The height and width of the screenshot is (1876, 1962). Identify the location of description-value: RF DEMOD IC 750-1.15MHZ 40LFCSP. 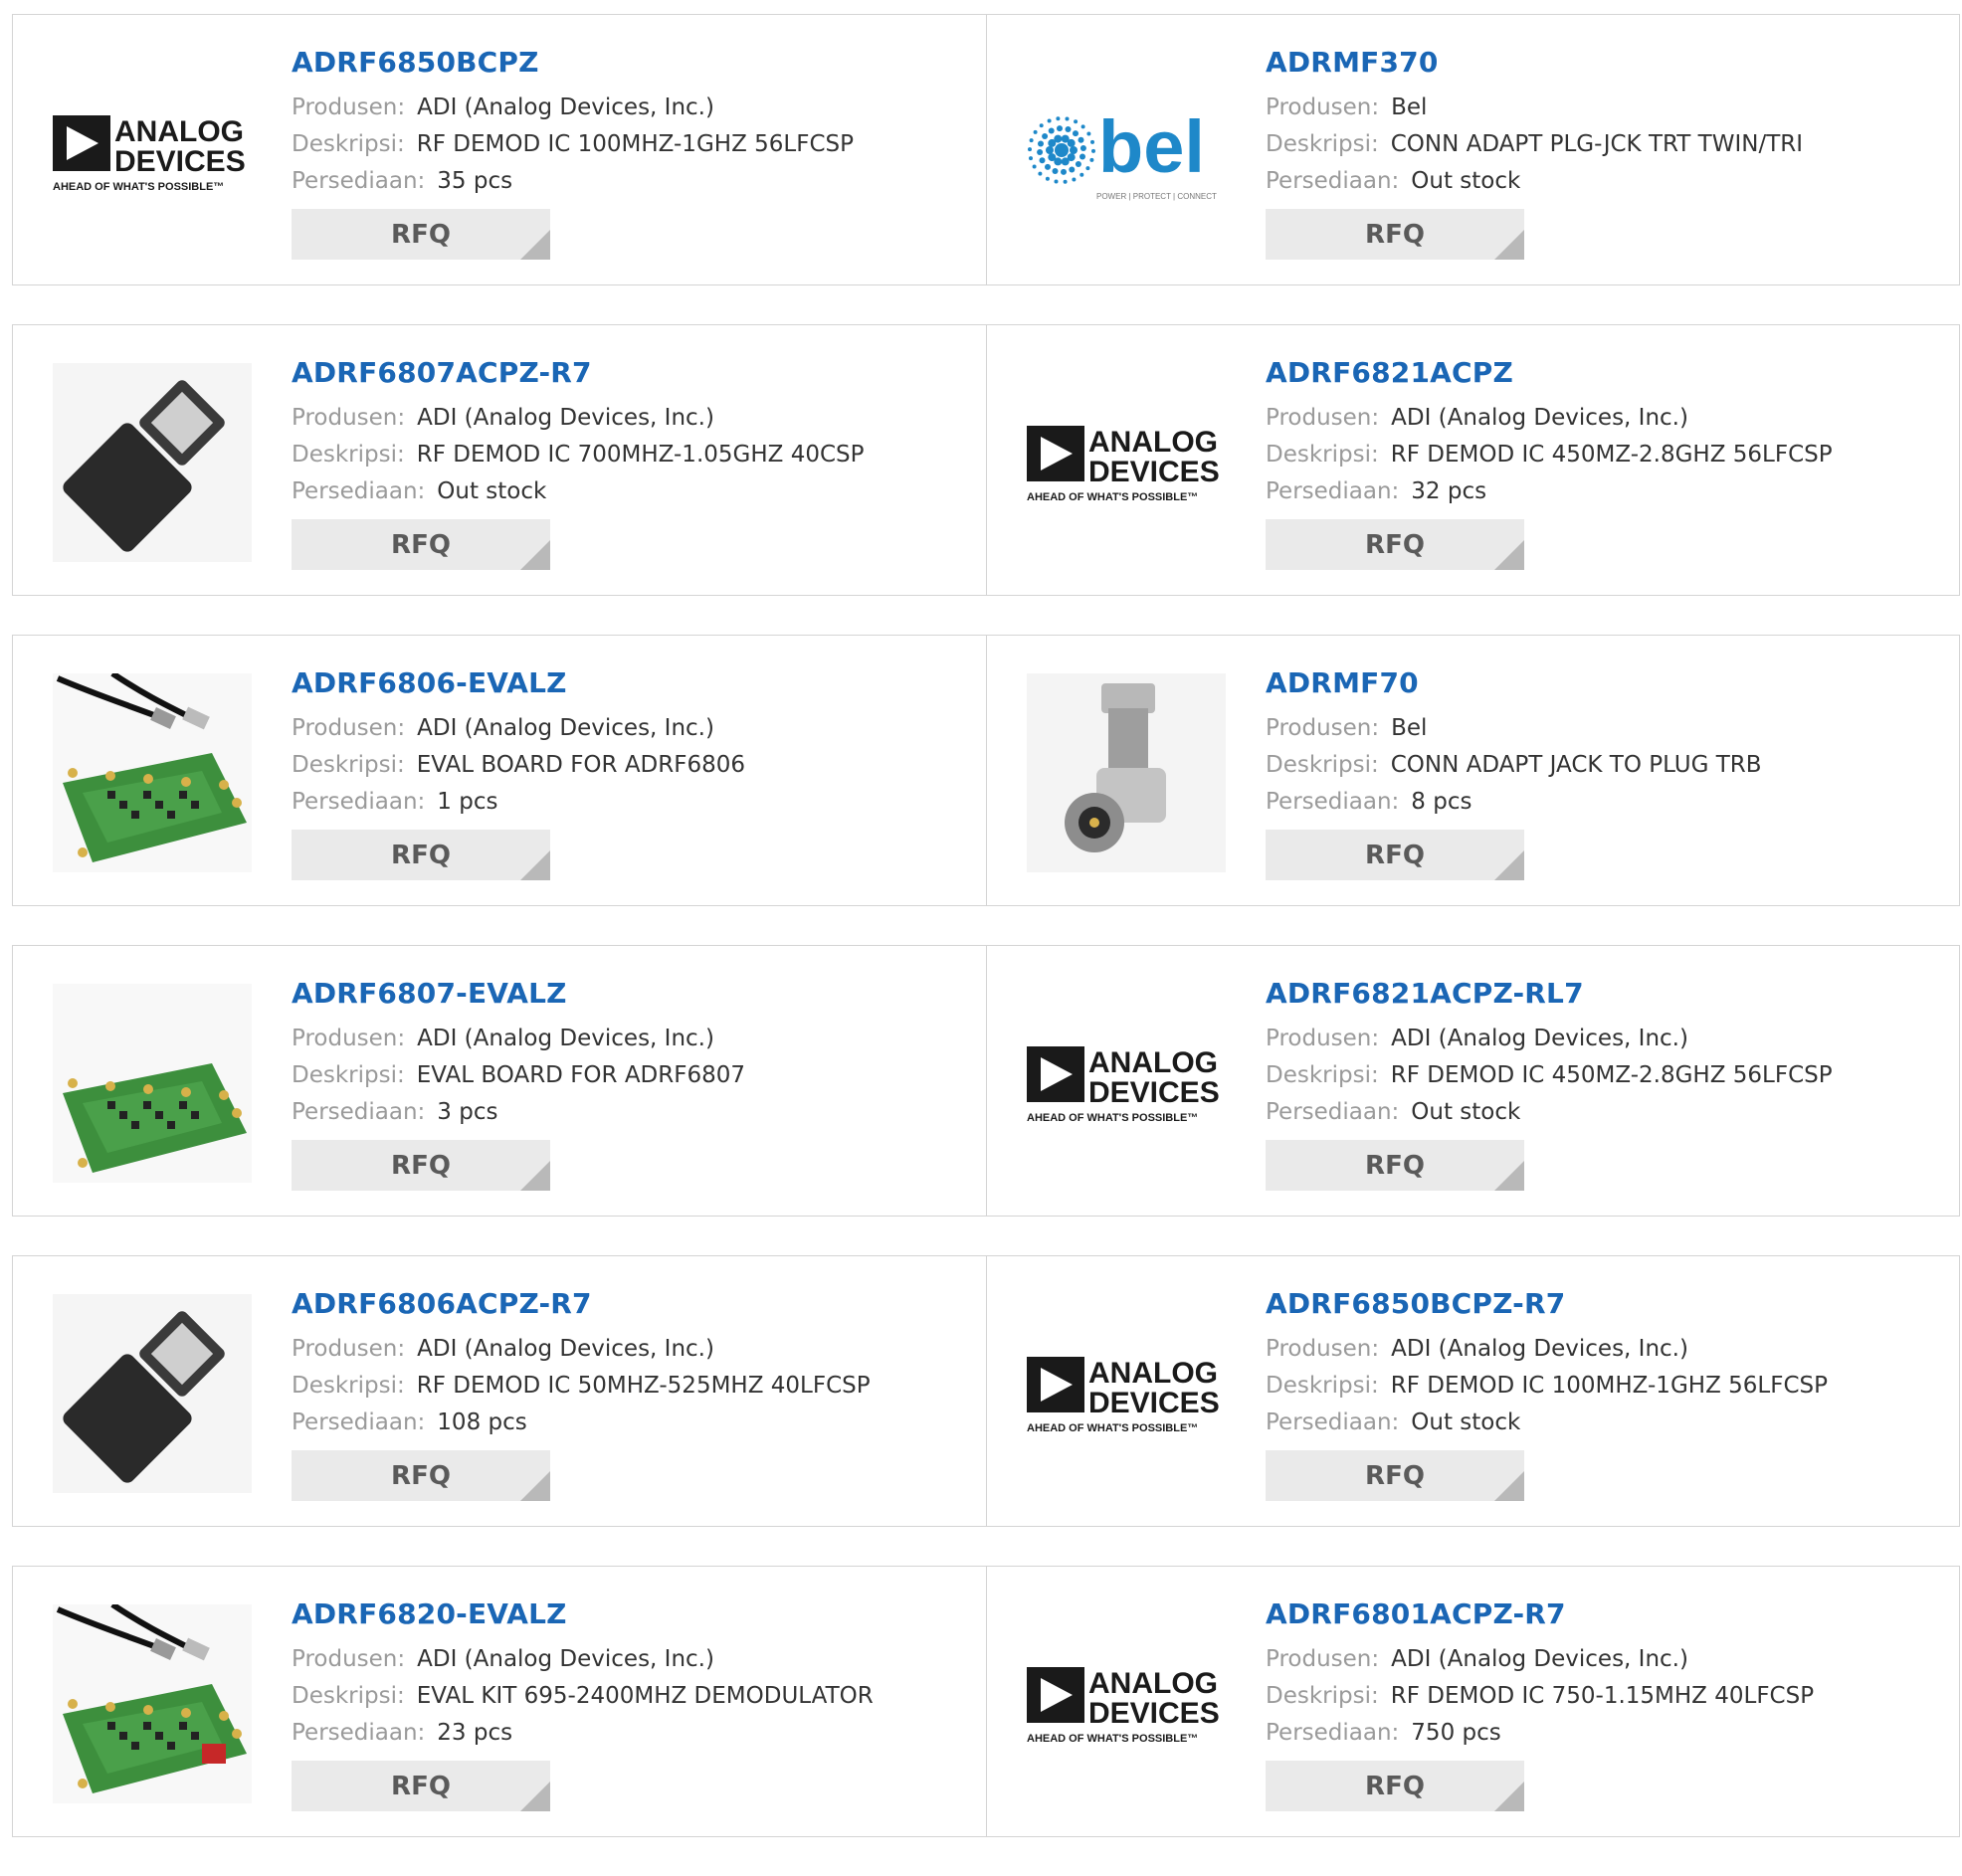
(1603, 1696).